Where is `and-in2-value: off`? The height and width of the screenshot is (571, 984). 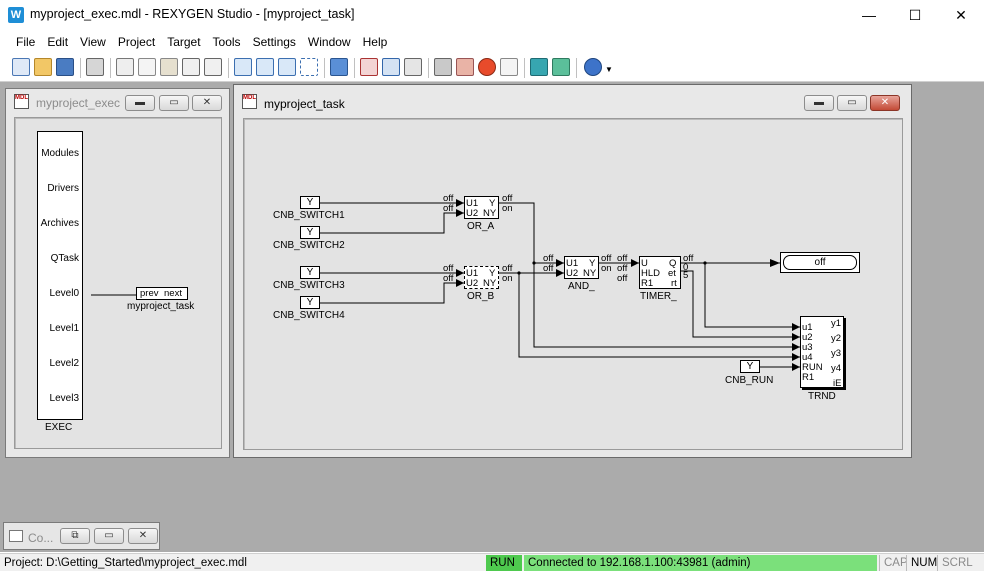
and-in2-value: off is located at coordinates (548, 268).